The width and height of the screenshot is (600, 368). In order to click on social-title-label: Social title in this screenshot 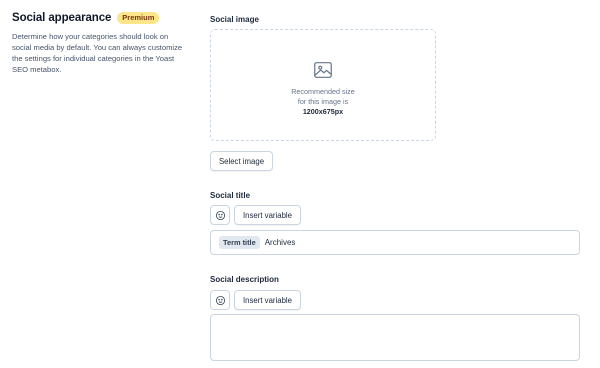, I will do `click(230, 195)`.